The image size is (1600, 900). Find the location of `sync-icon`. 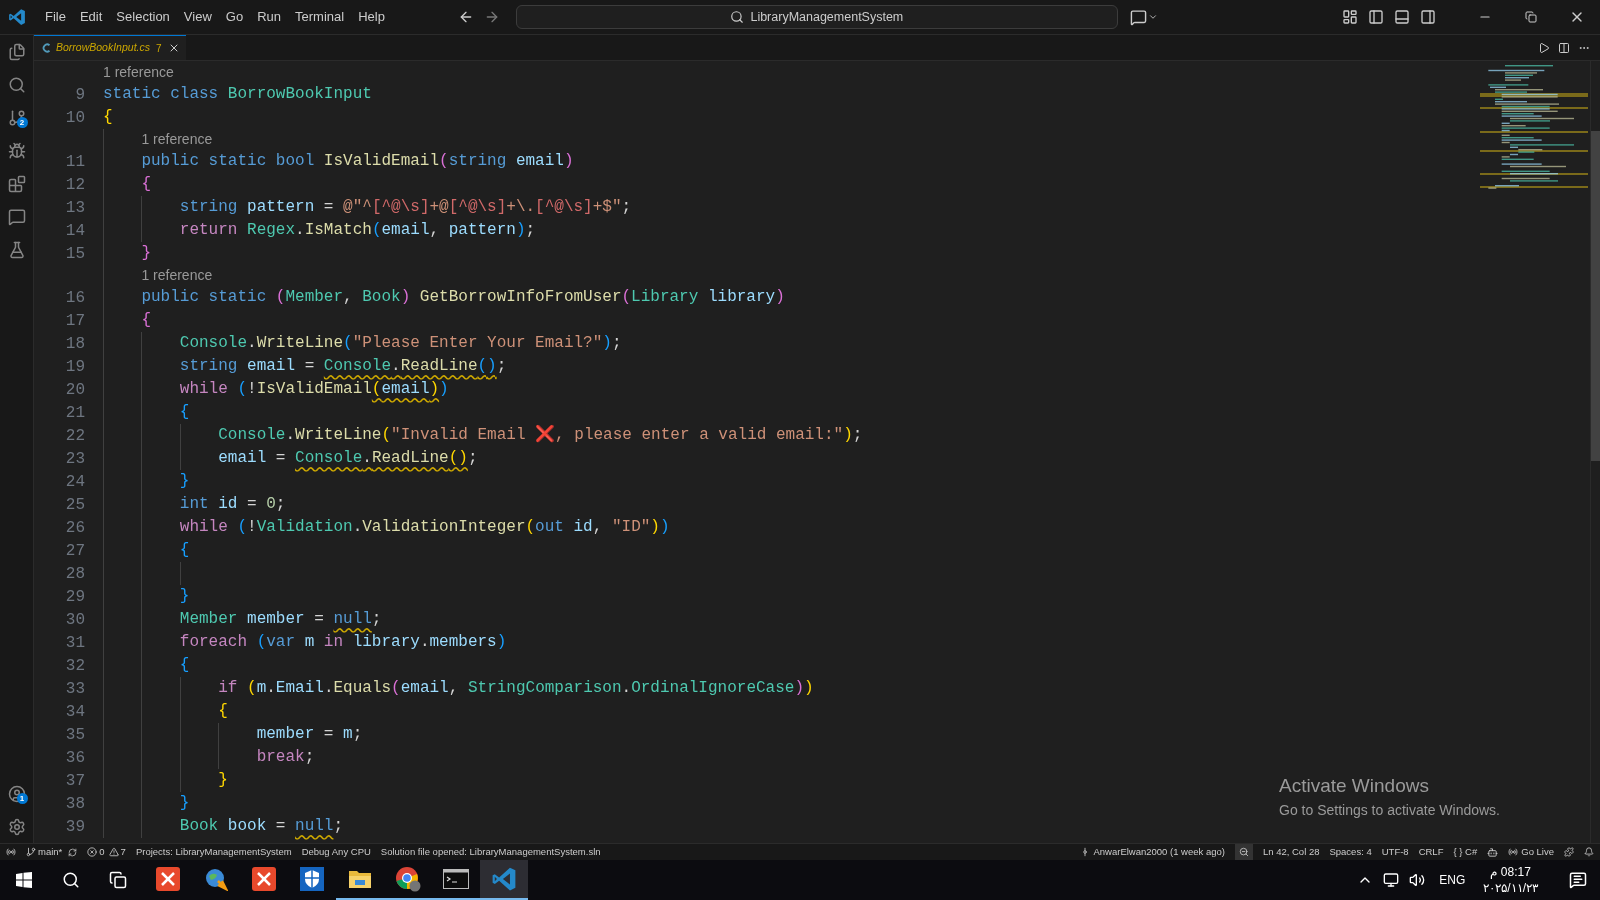

sync-icon is located at coordinates (73, 852).